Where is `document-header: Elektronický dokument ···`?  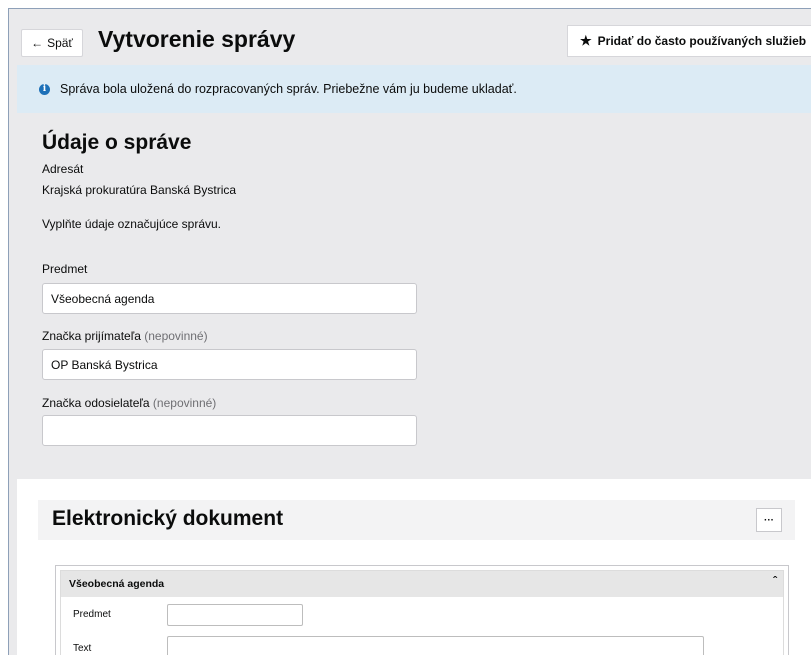
document-header: Elektronický dokument ··· is located at coordinates (416, 520).